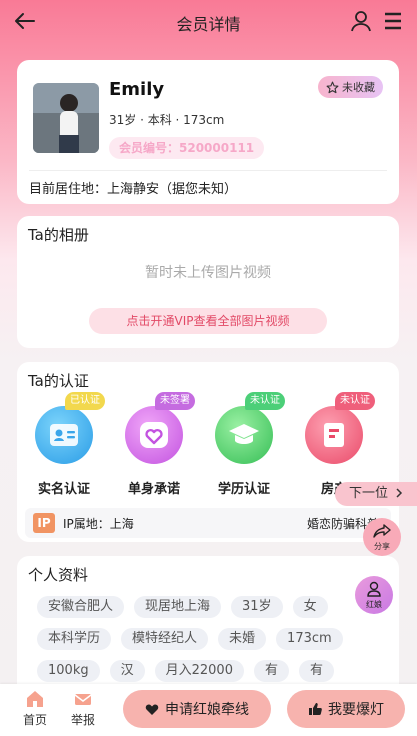  I want to click on open-vip-button: 点击开通VIP查看全部图片视频, so click(208, 321).